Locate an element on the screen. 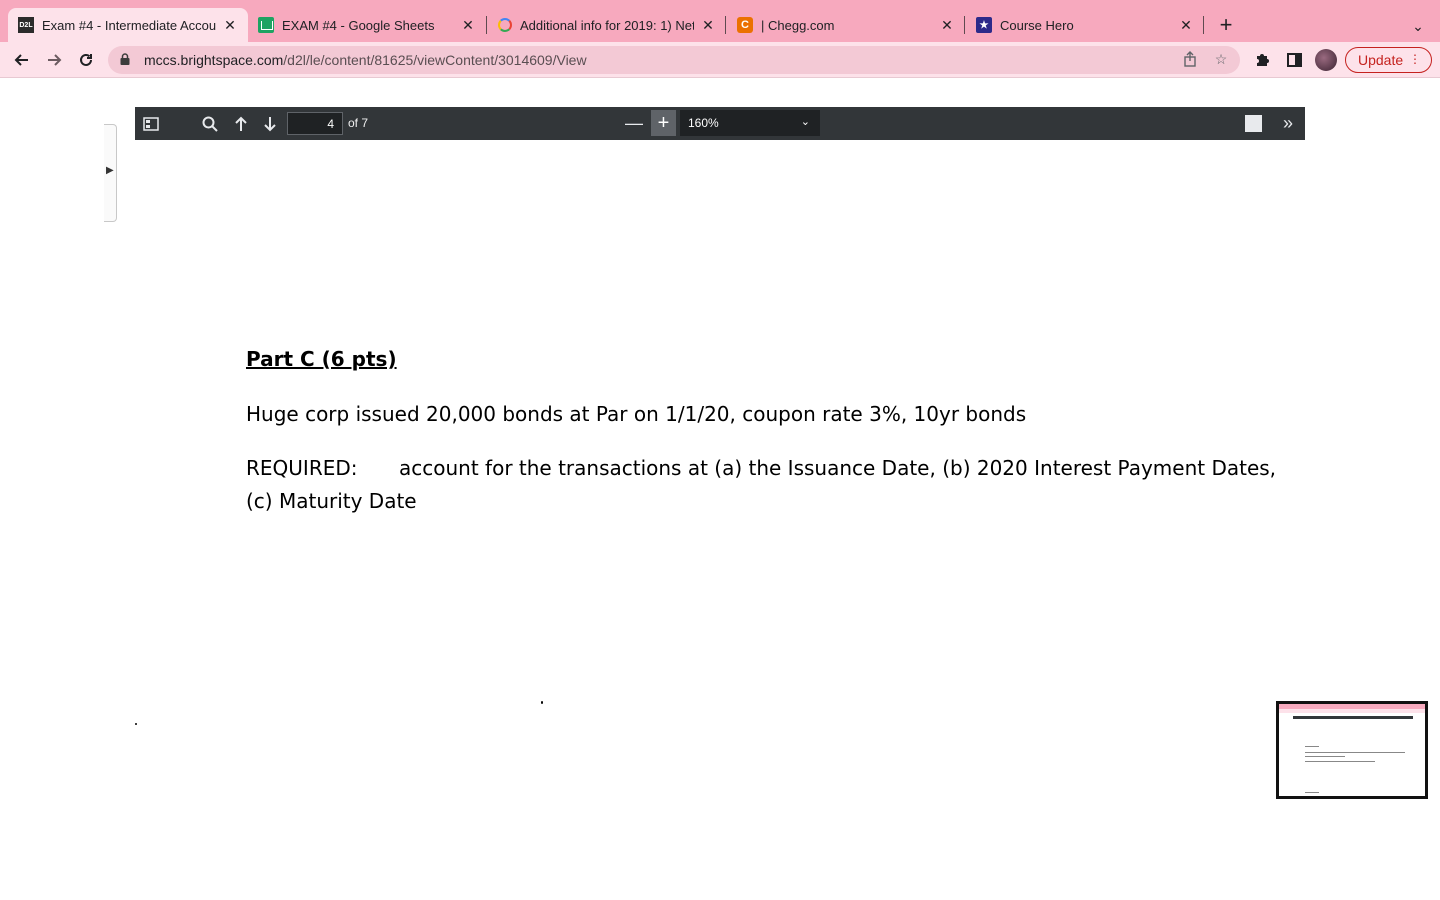  zoom-level-value: 160% is located at coordinates (703, 123).